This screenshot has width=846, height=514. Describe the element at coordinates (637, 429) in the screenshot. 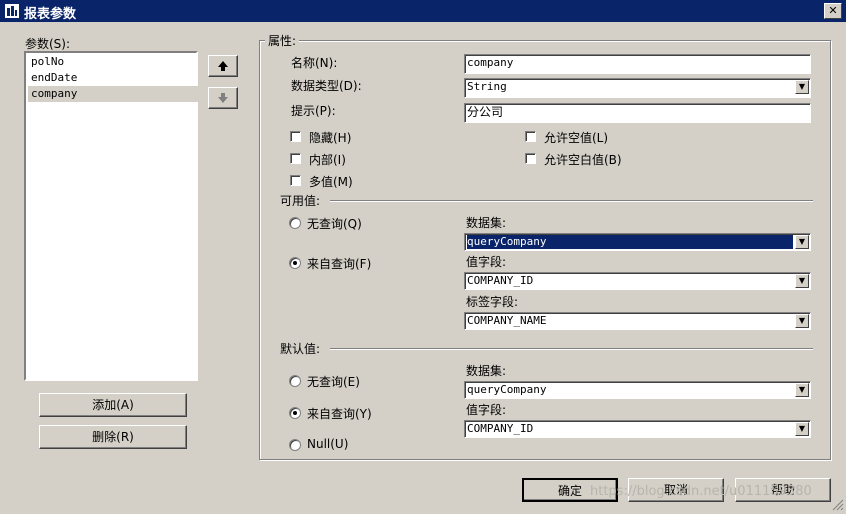

I see `default-value-field-select: COMPANY_ID ▼` at that location.